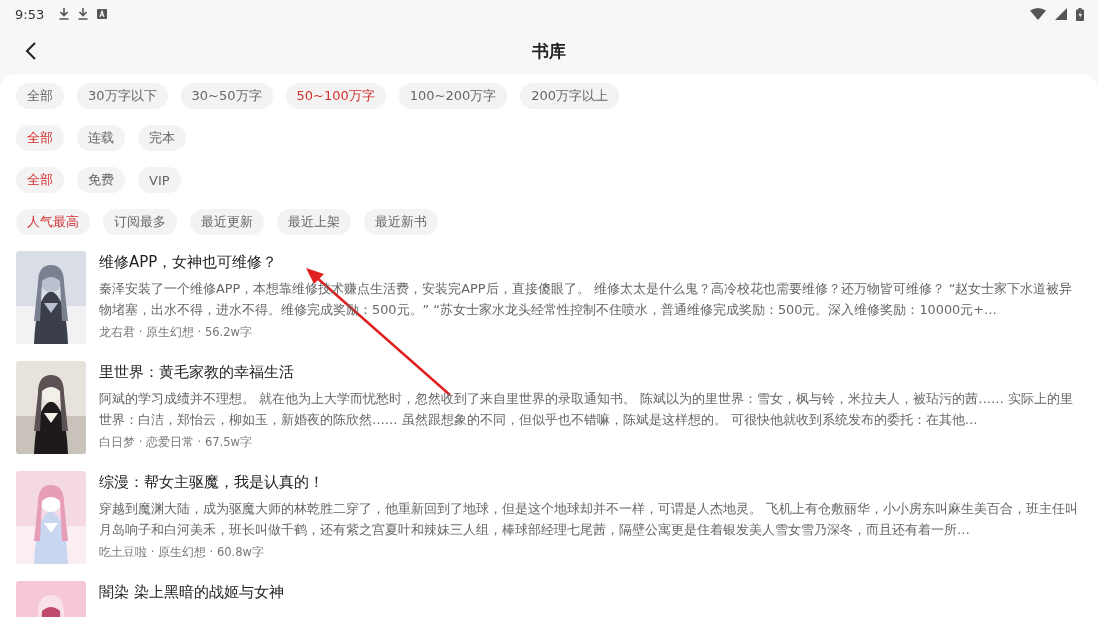  What do you see at coordinates (549, 51) in the screenshot?
I see `page-title: 书库` at bounding box center [549, 51].